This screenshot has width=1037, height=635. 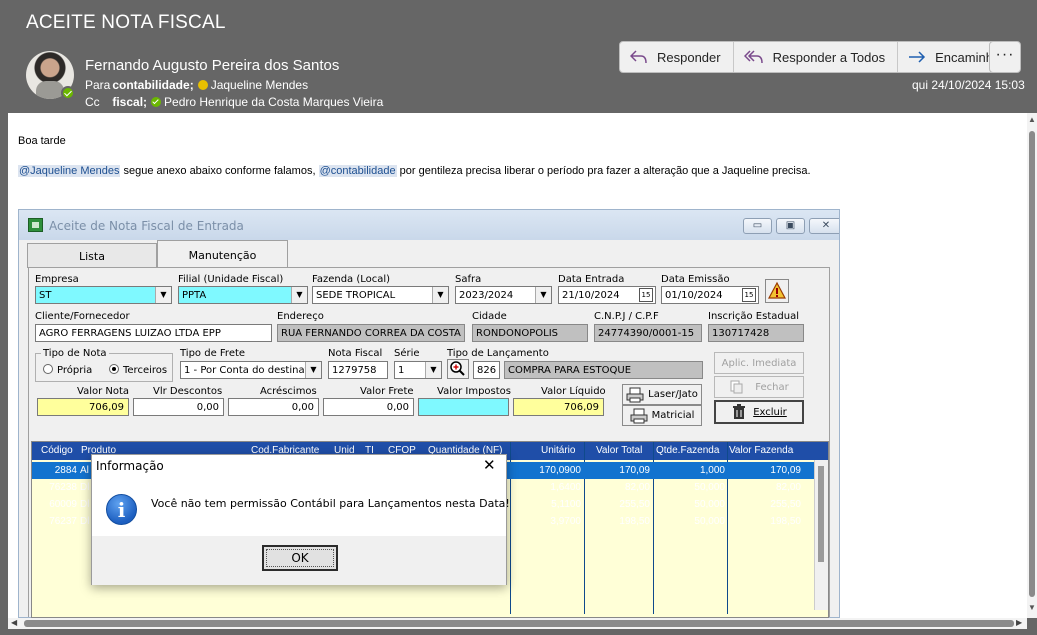 I want to click on cell-qtde: 1,000, so click(x=712, y=470).